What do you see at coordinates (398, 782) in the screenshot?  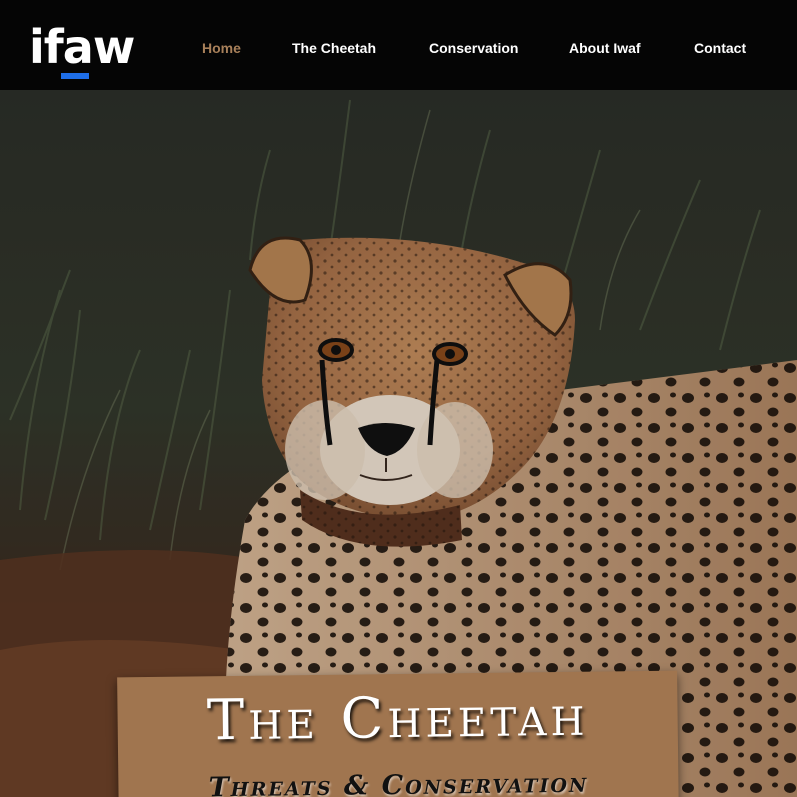 I see `hero-subtitle: Threats & Conservation` at bounding box center [398, 782].